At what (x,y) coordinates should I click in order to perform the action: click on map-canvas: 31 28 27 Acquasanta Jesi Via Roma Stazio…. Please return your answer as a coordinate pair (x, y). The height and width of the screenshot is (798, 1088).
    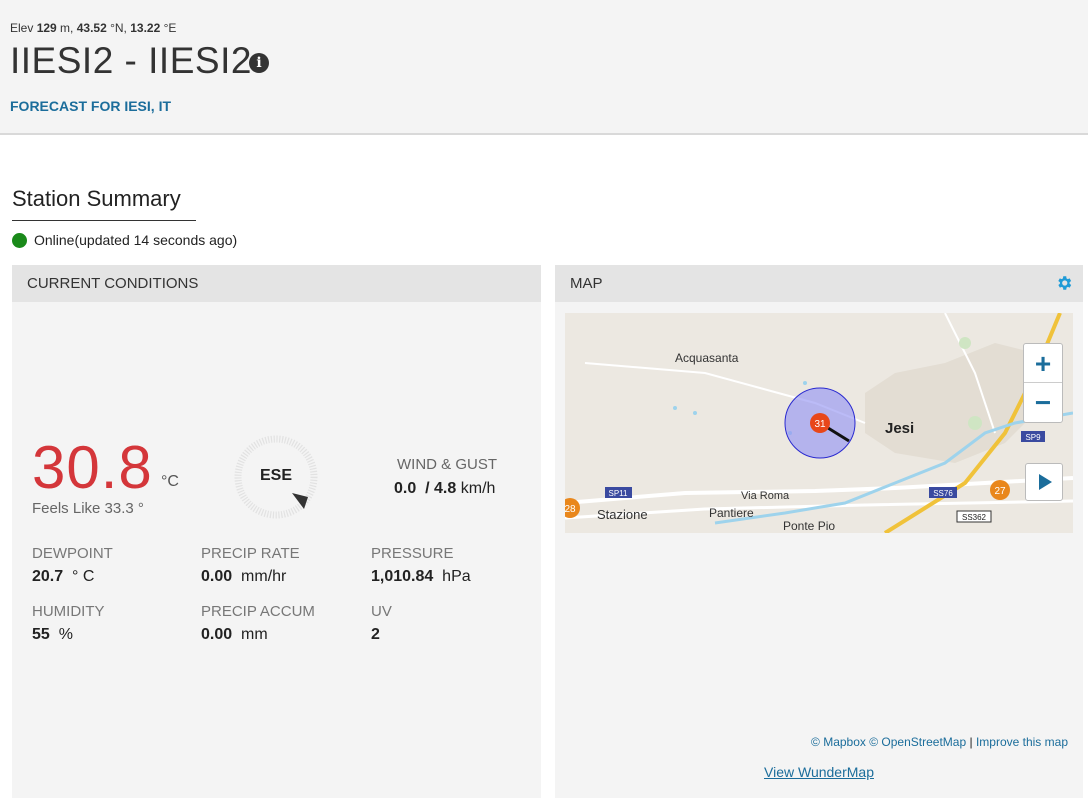
    Looking at the image, I should click on (819, 423).